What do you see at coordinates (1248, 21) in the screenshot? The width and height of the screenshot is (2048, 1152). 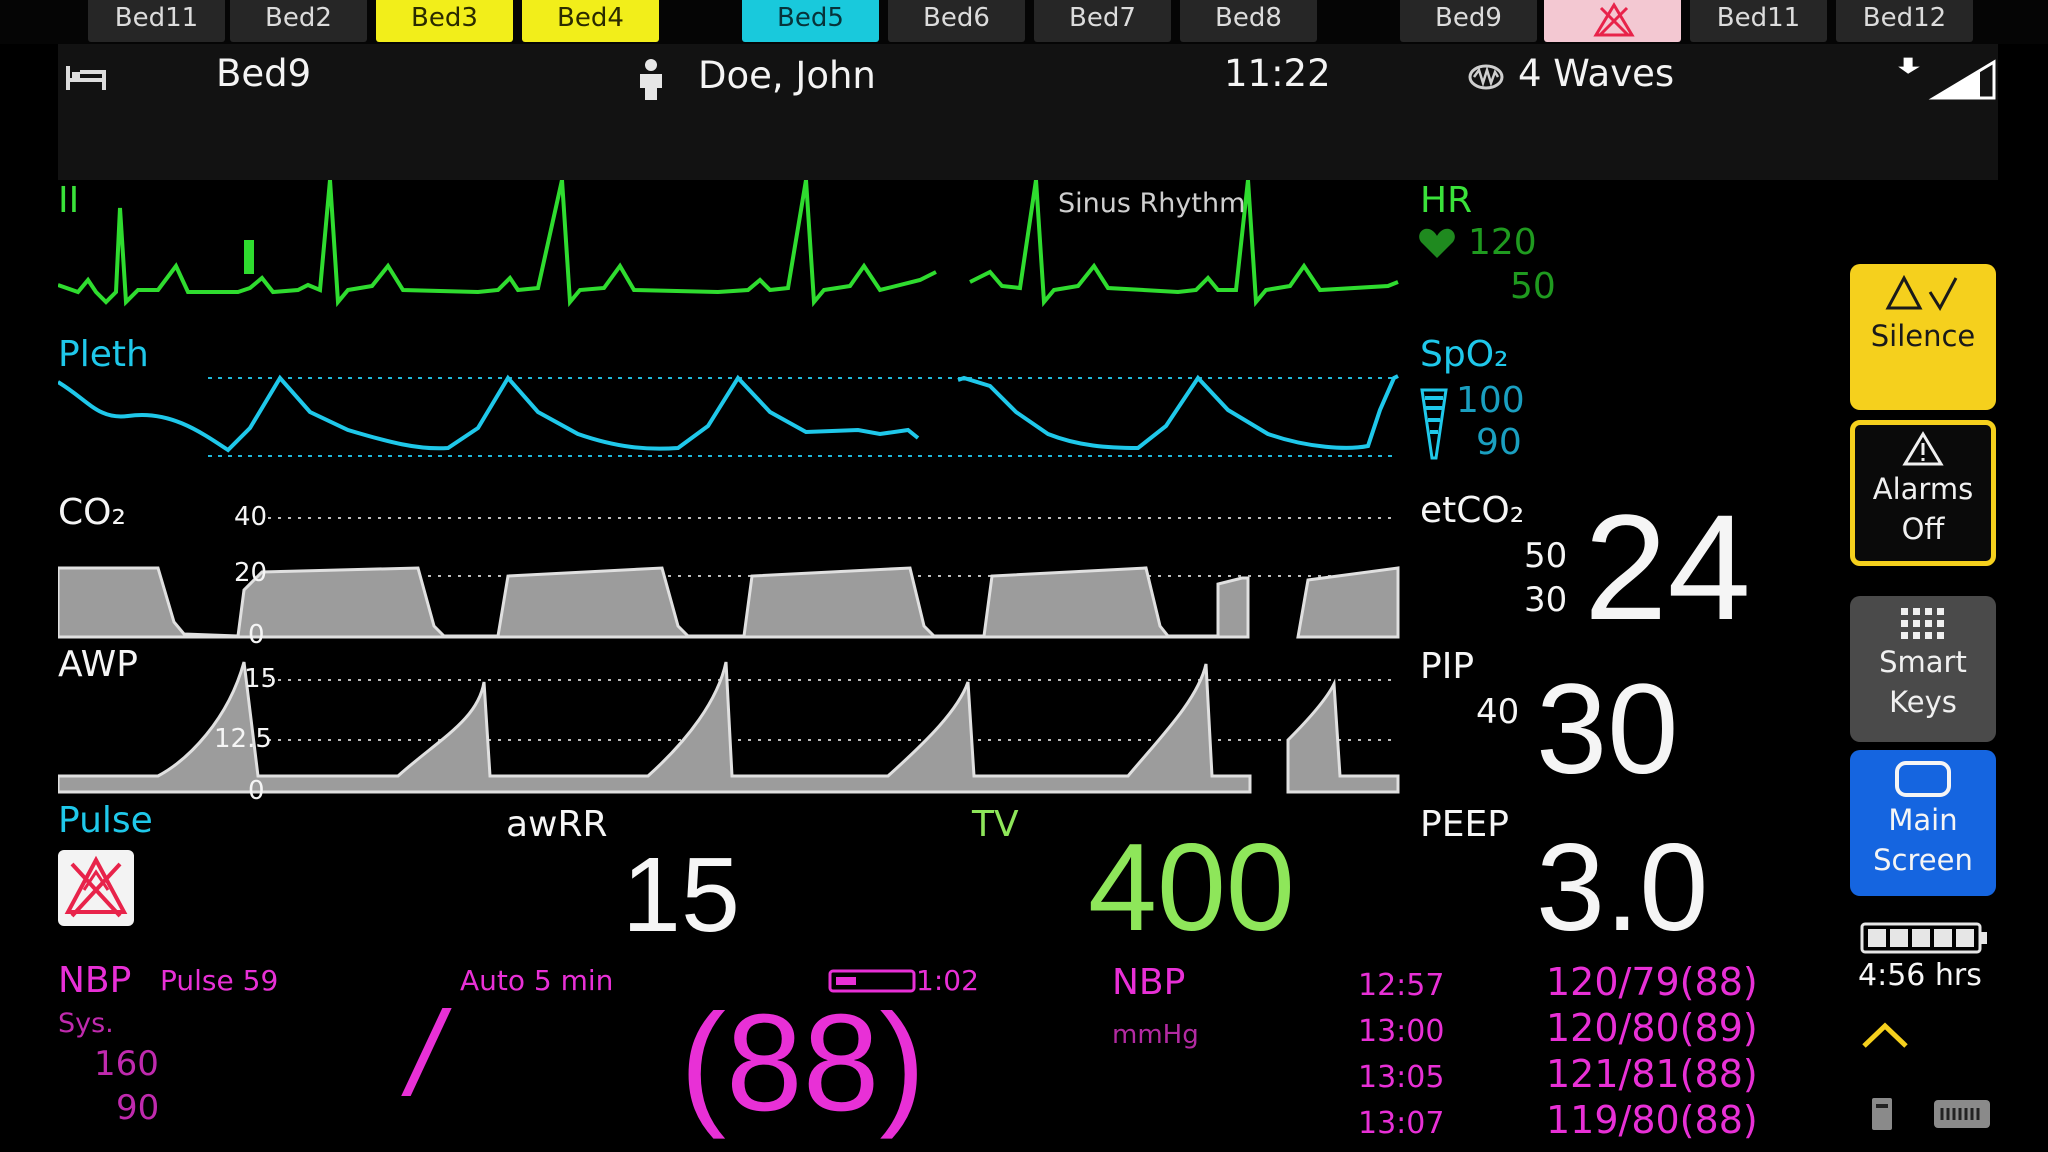 I see `bed-tab: Bed8` at bounding box center [1248, 21].